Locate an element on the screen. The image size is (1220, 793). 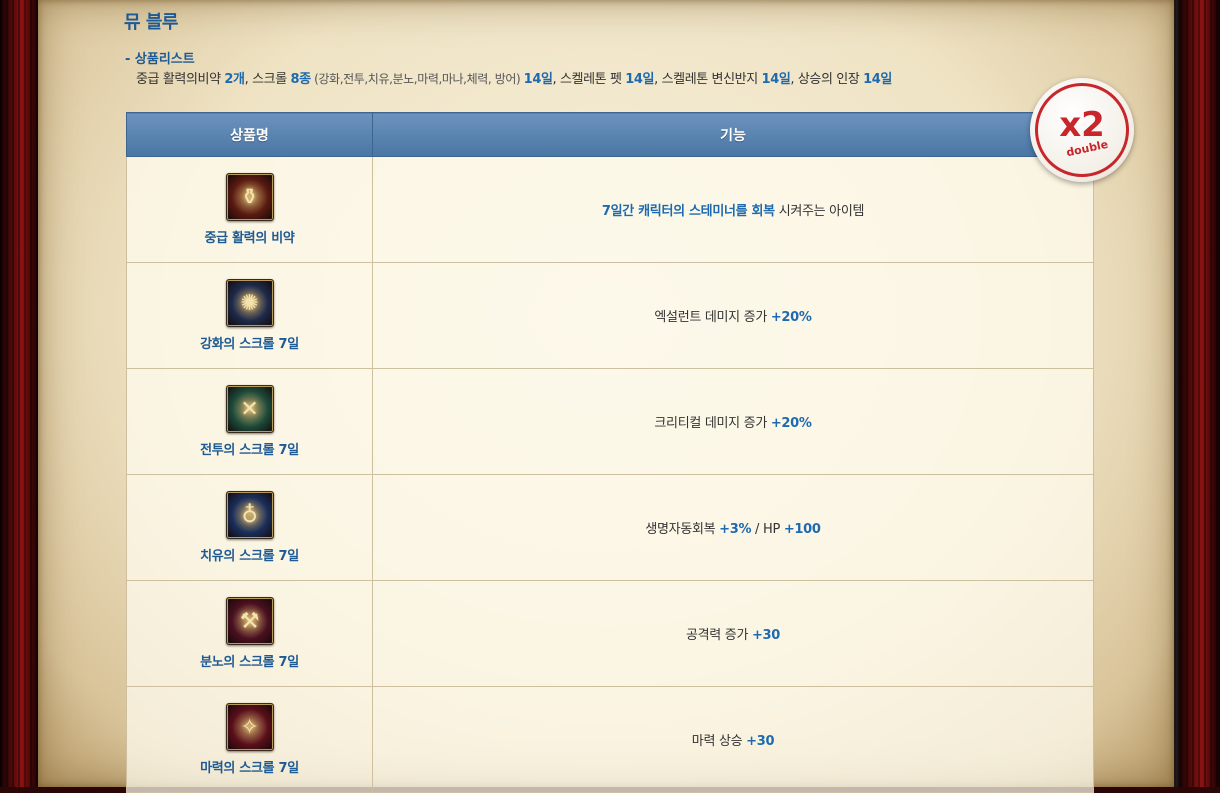
table-row: ✕ 전투의 스크롤 7일 크리티컬 데미지 증가 +20% is located at coordinates (610, 421).